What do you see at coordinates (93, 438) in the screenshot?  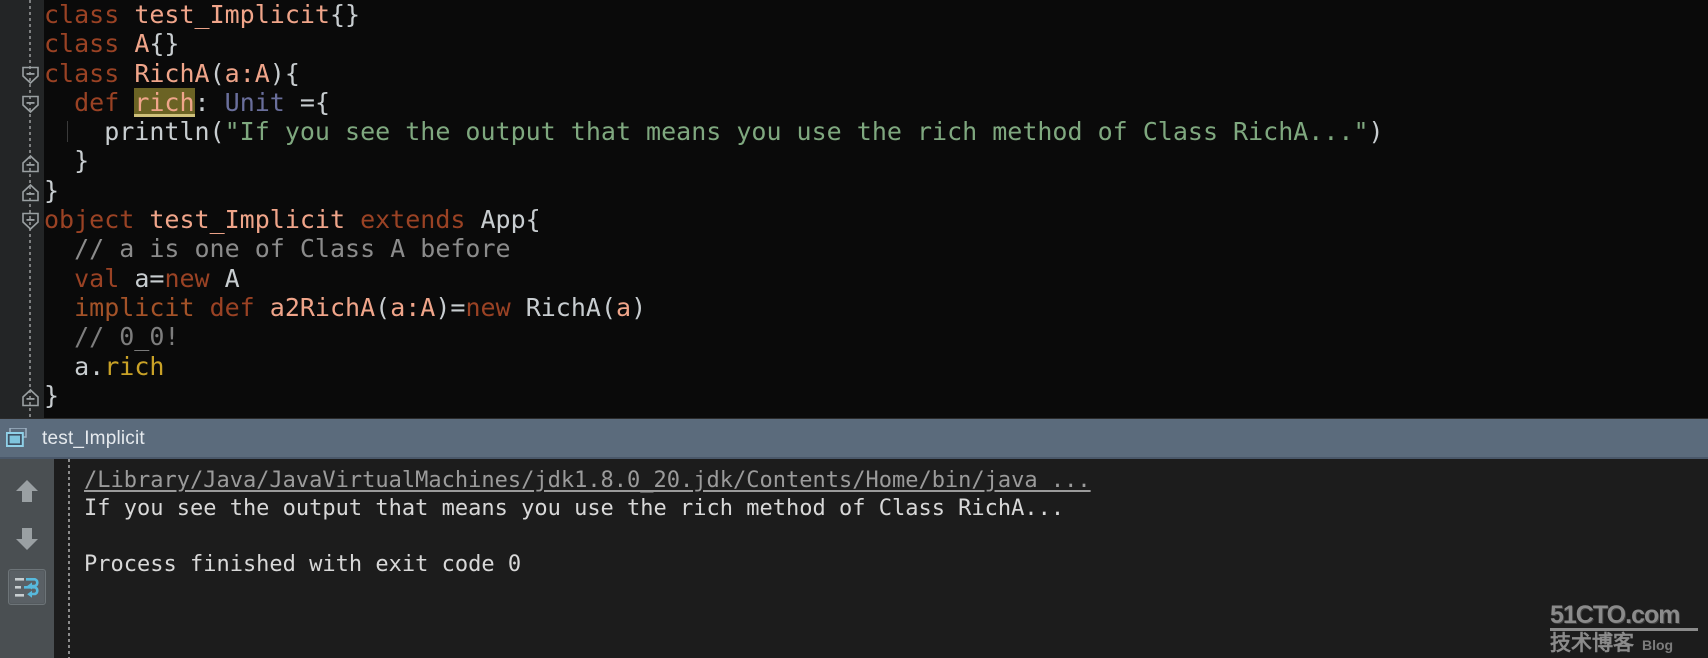 I see `run-tab-label: test_Implicit` at bounding box center [93, 438].